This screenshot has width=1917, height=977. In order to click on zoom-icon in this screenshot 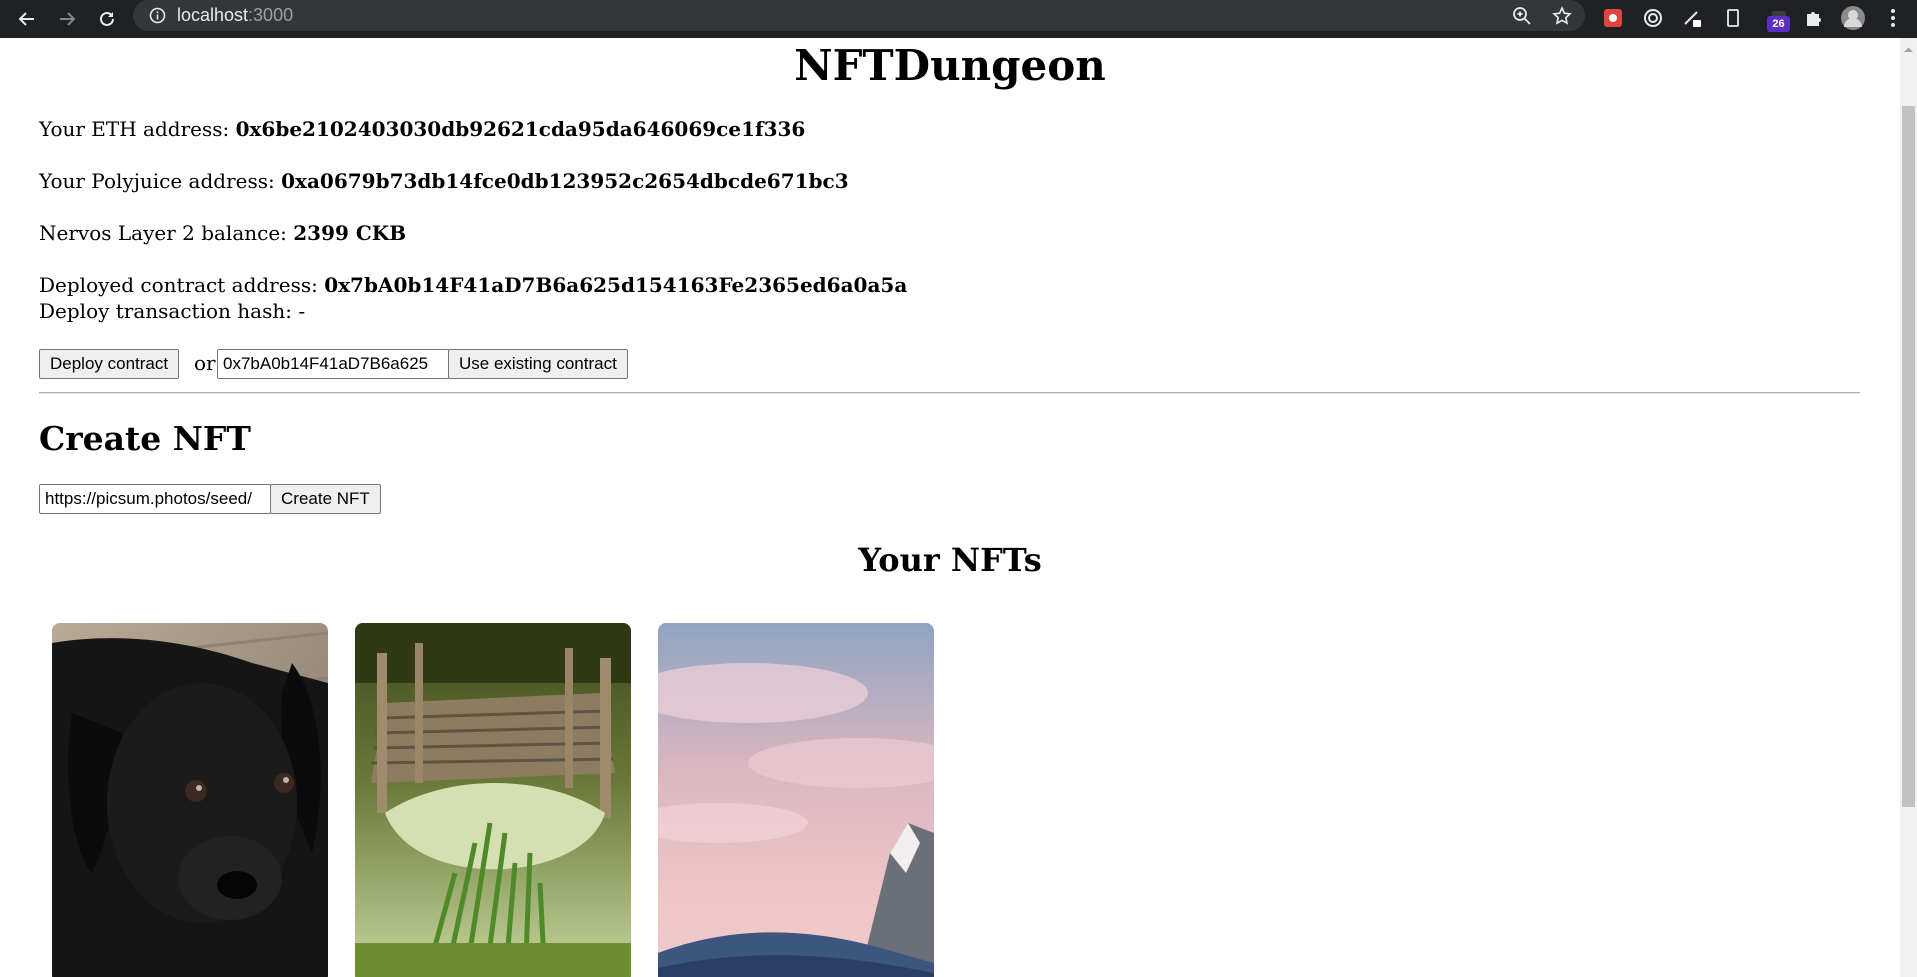, I will do `click(1522, 16)`.